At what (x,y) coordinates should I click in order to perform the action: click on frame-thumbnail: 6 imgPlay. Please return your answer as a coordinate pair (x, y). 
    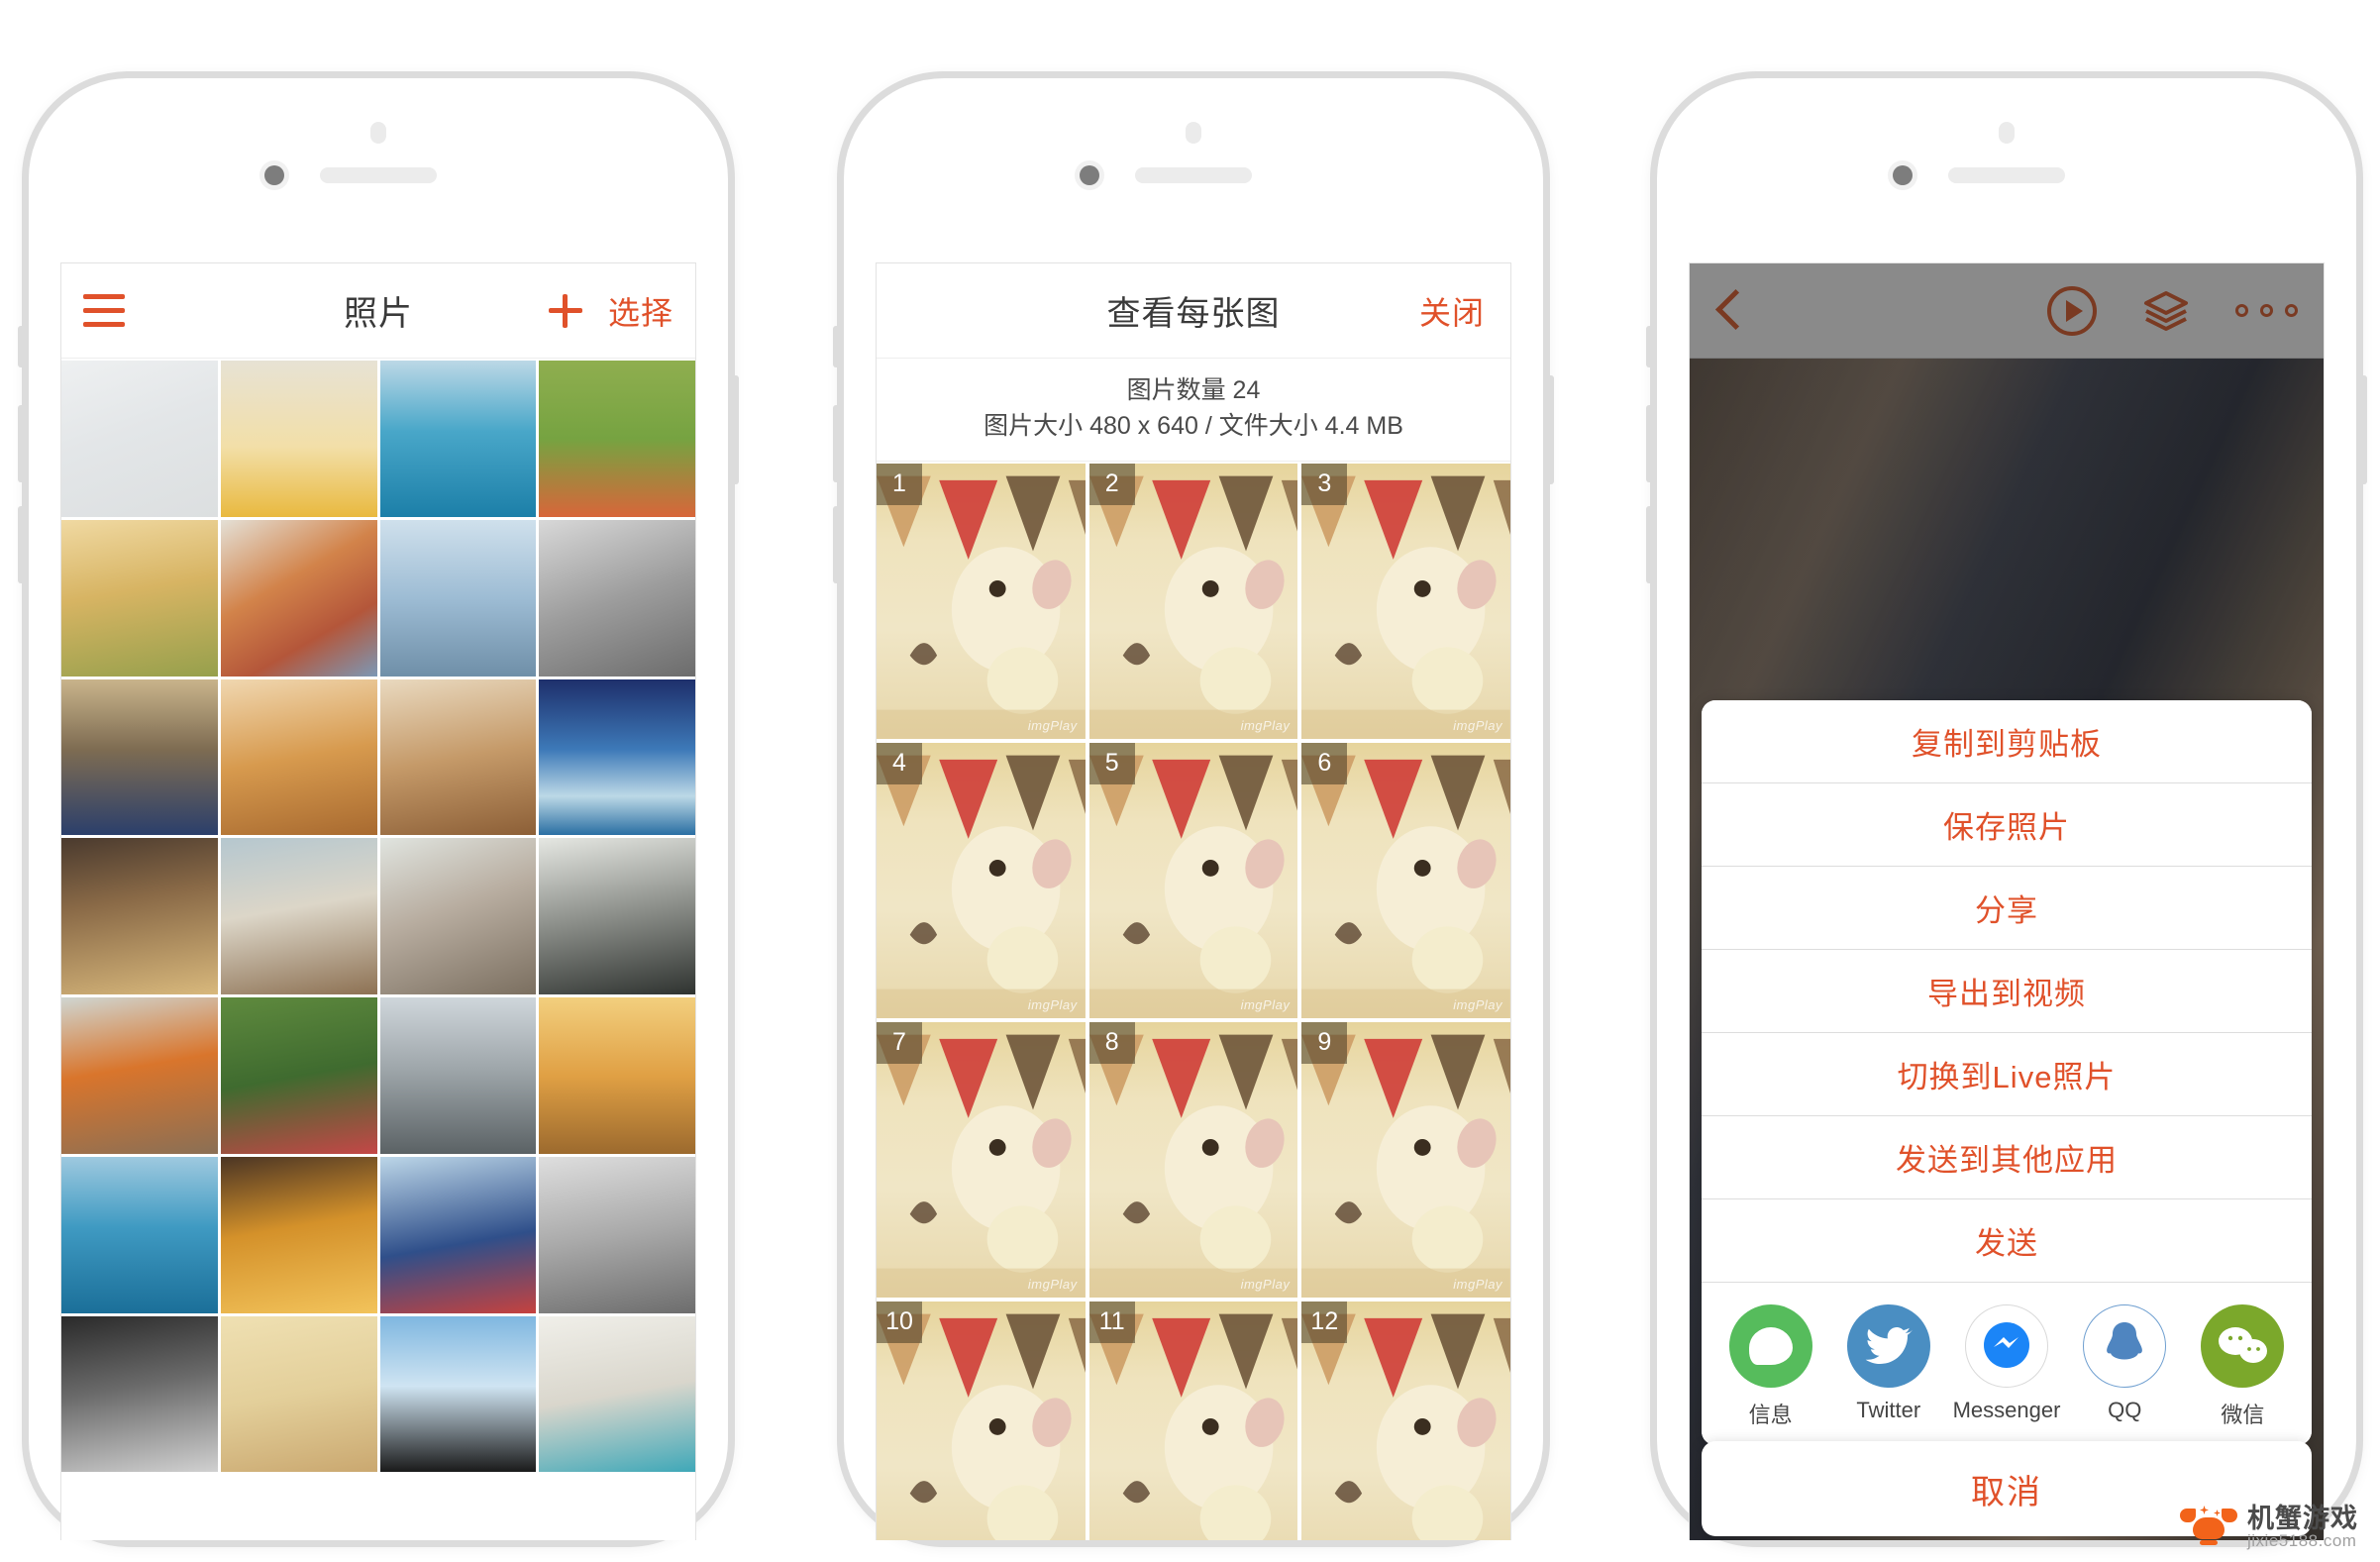
    Looking at the image, I should click on (1405, 880).